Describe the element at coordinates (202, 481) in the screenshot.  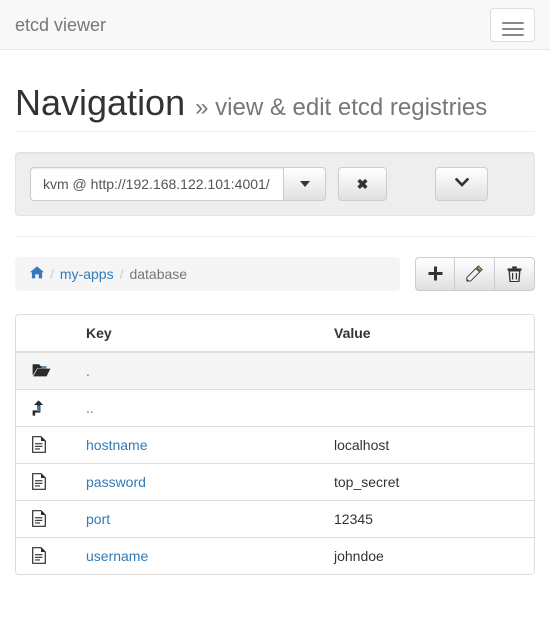
I see `row-key-cell: password` at that location.